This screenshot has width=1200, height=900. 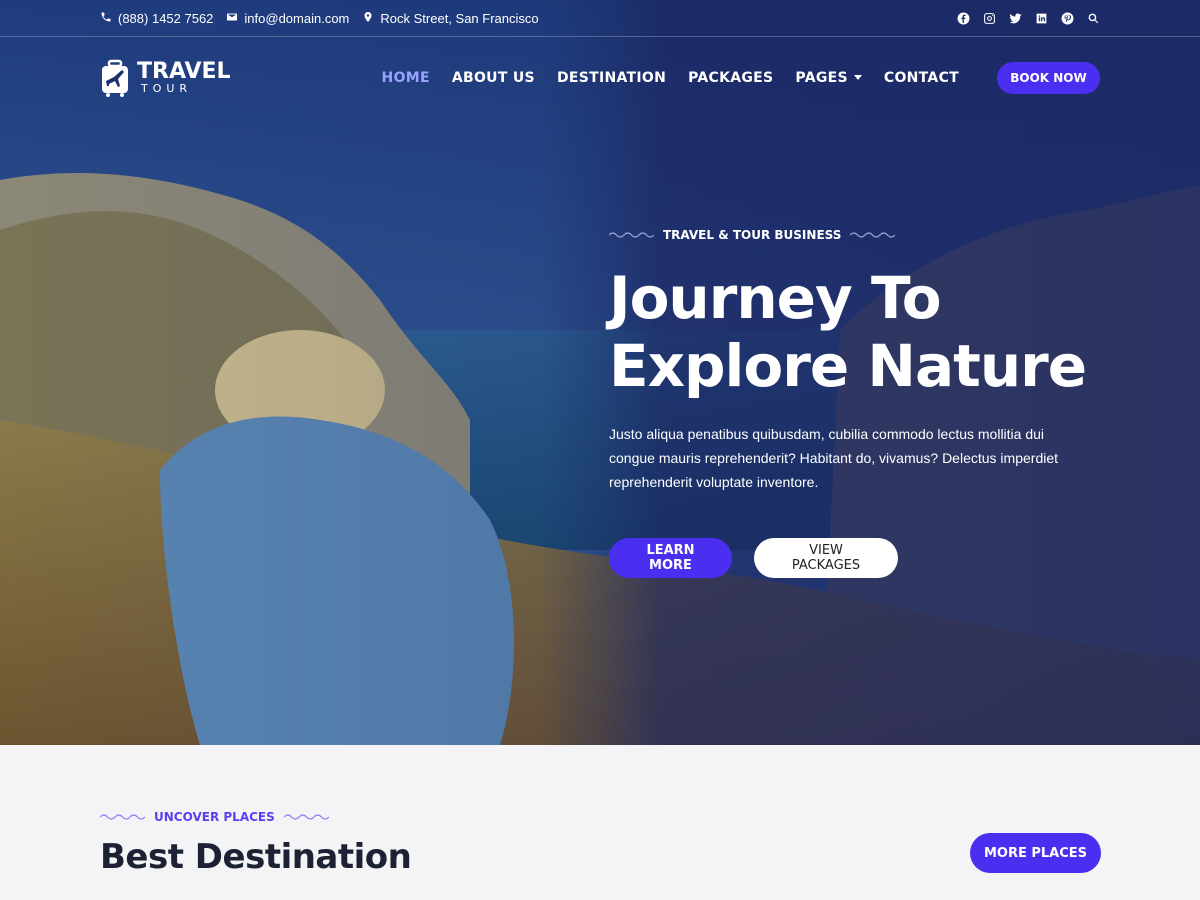 I want to click on address-text: Rock Street, San Francisco, so click(x=459, y=18).